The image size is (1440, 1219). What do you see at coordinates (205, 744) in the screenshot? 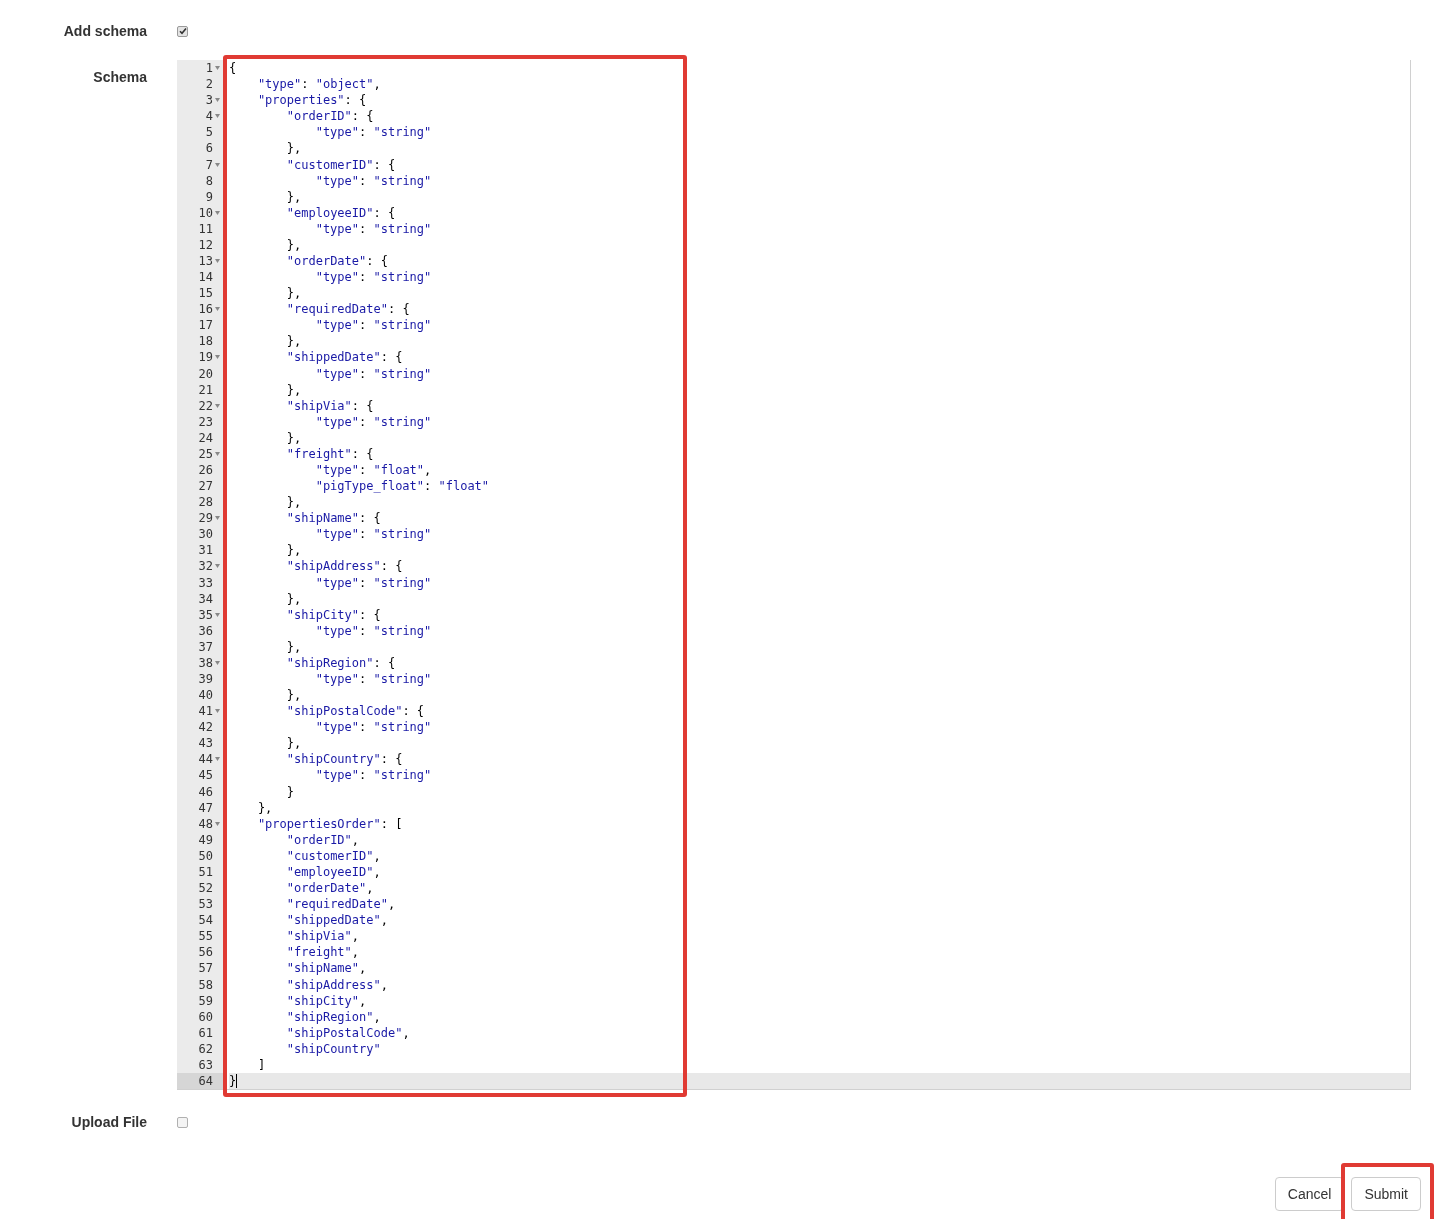
I see `line-number: 43` at bounding box center [205, 744].